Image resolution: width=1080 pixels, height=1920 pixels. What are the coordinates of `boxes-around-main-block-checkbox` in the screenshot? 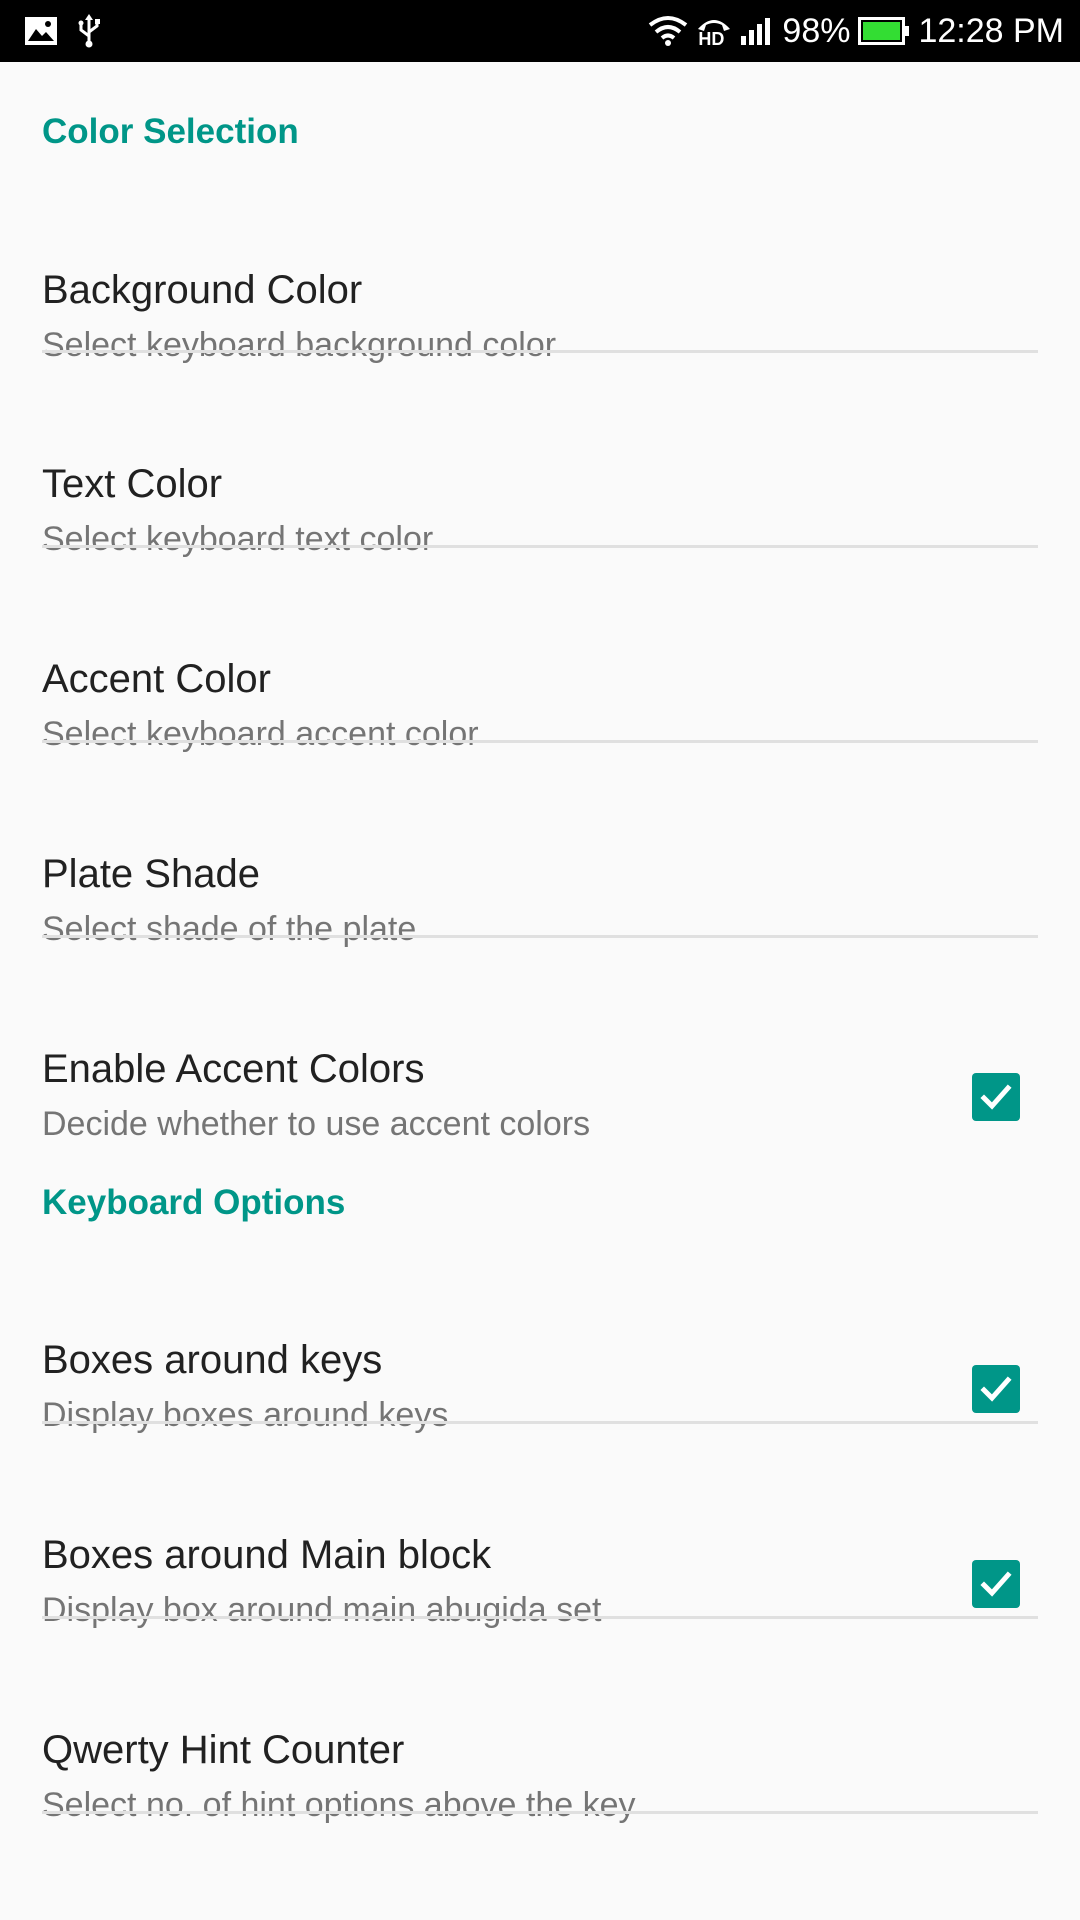 It's located at (996, 1584).